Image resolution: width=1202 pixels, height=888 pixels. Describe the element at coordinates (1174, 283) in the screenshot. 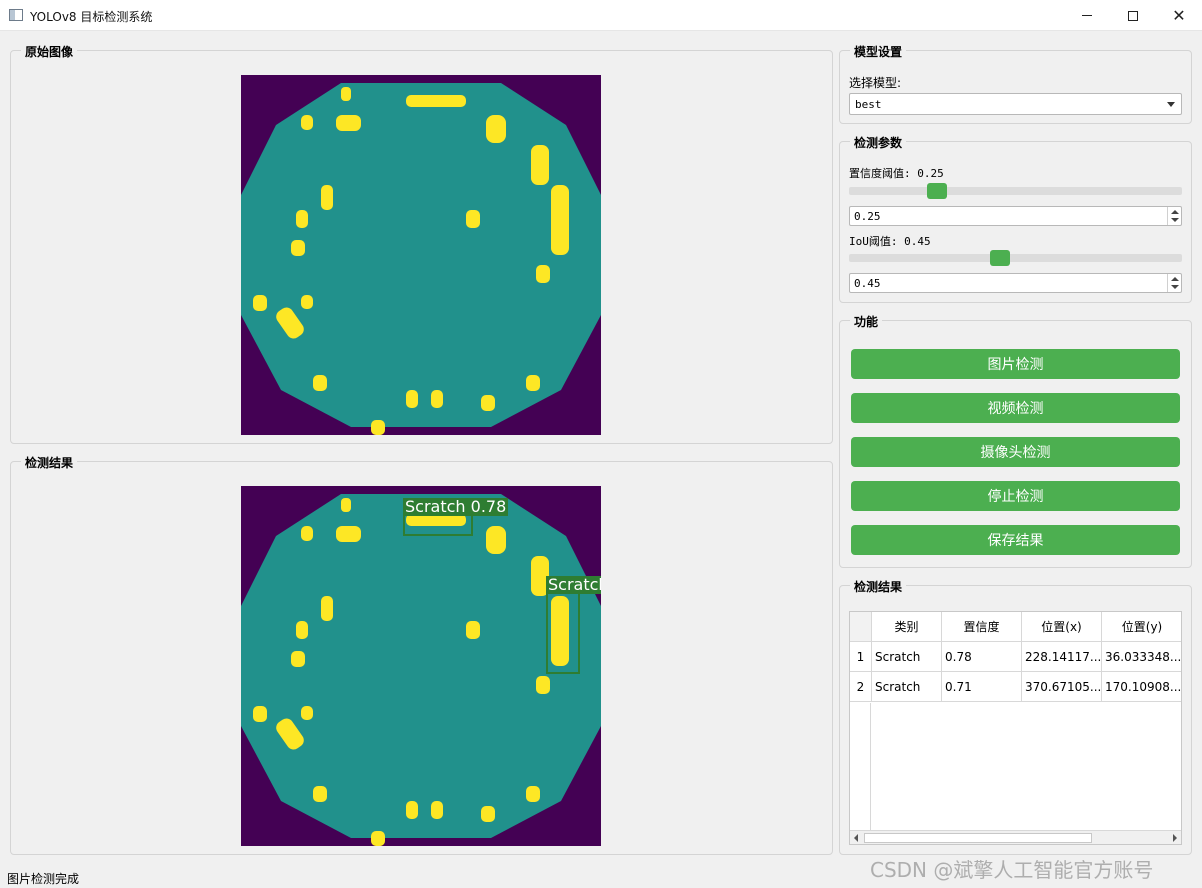

I see `iou-spinbox-arrows` at that location.